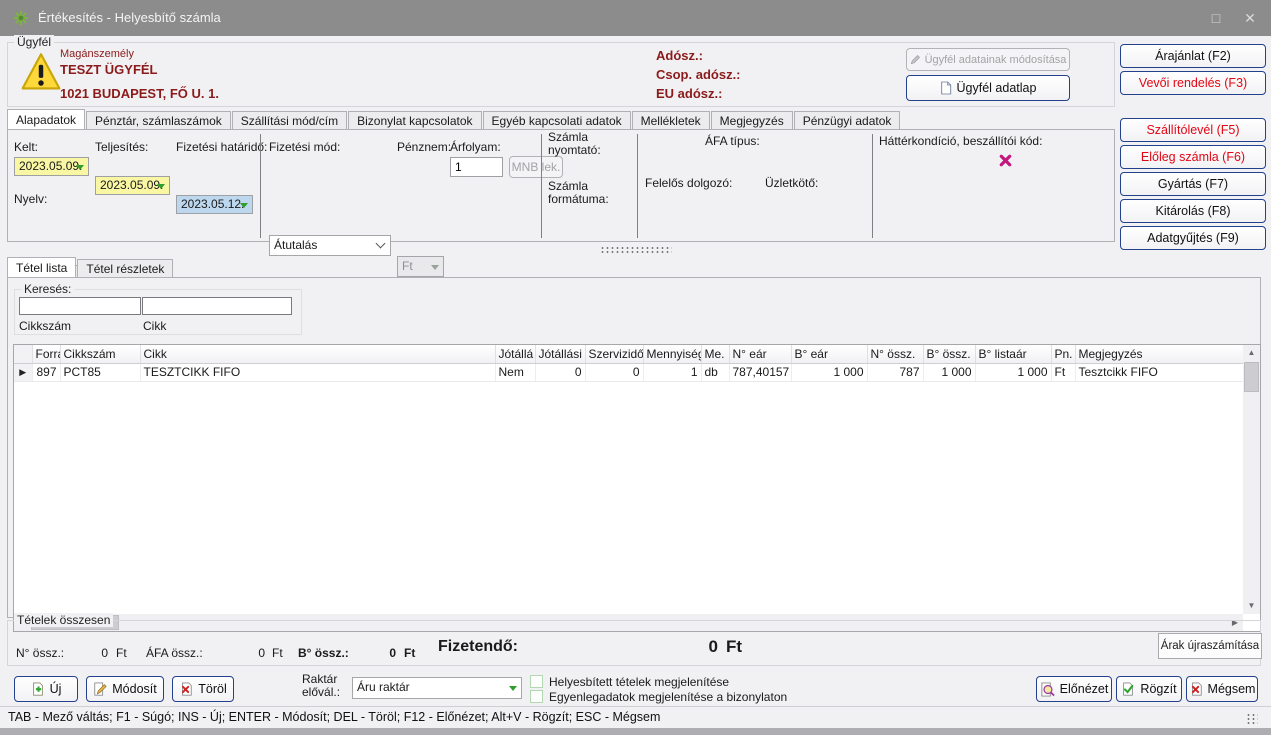 This screenshot has height=735, width=1271. What do you see at coordinates (1193, 184) in the screenshot?
I see `gyartas-button: Gyártás (F7)` at bounding box center [1193, 184].